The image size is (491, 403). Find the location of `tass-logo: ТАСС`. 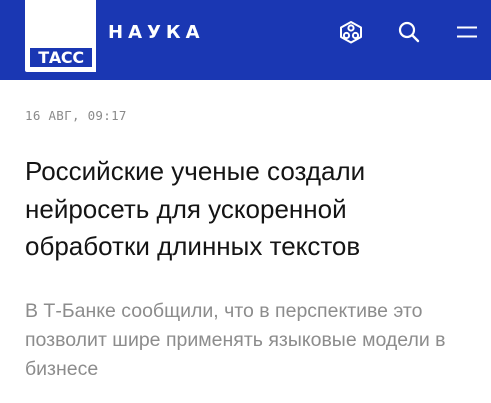

tass-logo: ТАСС is located at coordinates (60, 36).